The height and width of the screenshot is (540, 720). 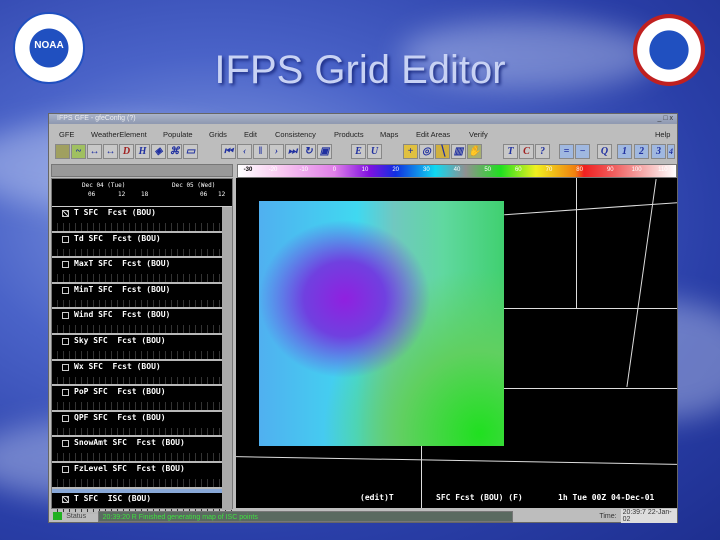 What do you see at coordinates (641, 151) in the screenshot?
I see `pane-2-button: 2` at bounding box center [641, 151].